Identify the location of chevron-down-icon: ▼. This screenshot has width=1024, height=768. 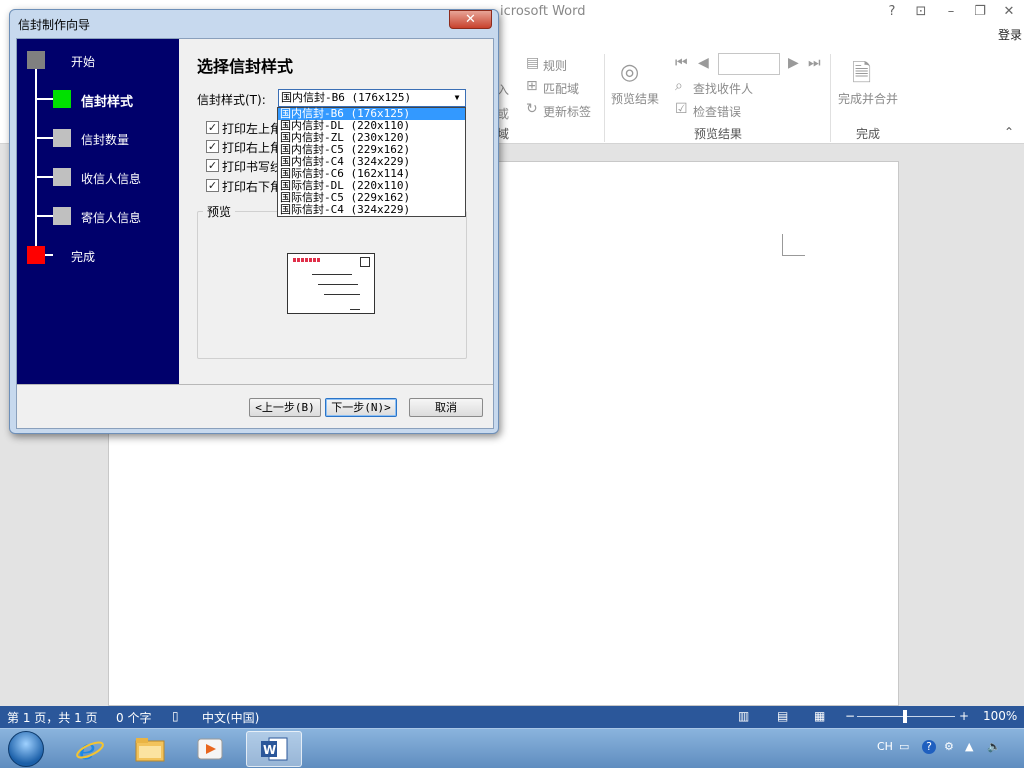
(457, 98).